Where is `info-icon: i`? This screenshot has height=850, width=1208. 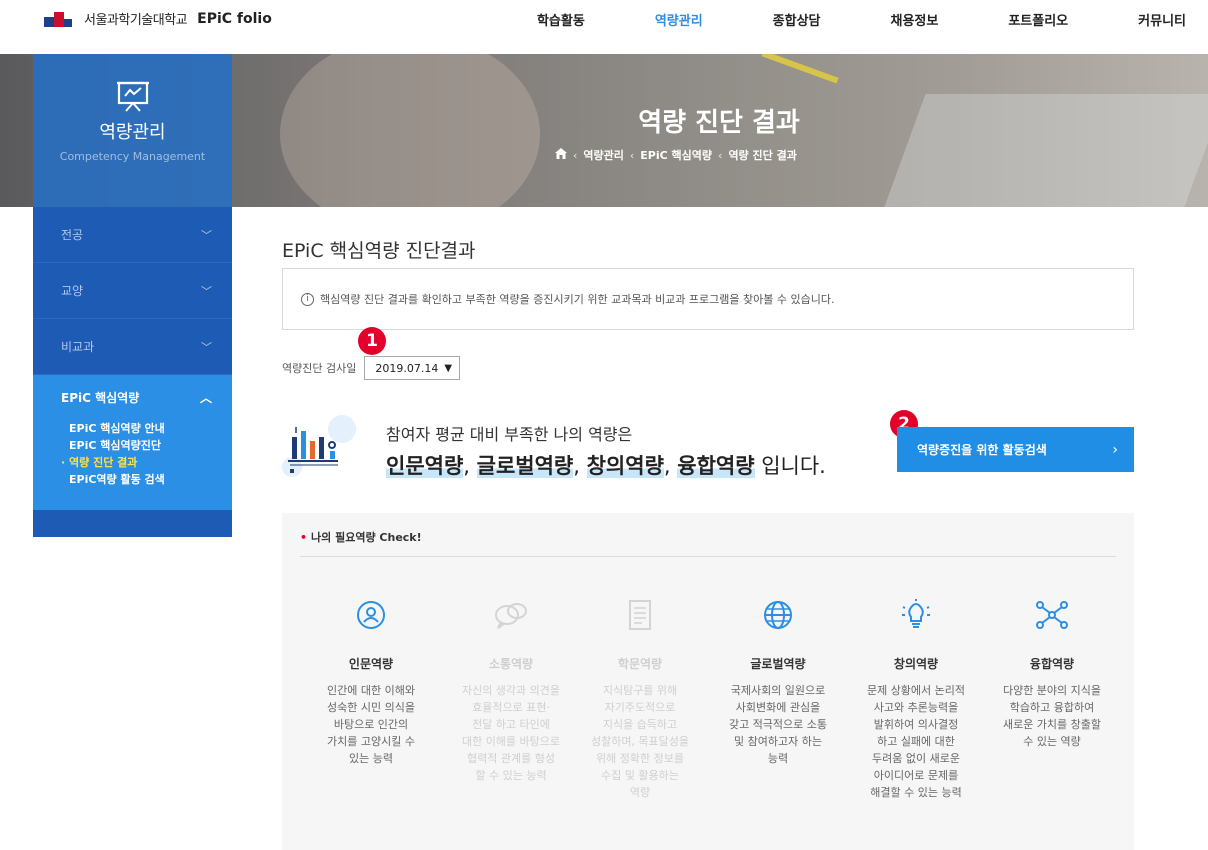 info-icon: i is located at coordinates (307, 299).